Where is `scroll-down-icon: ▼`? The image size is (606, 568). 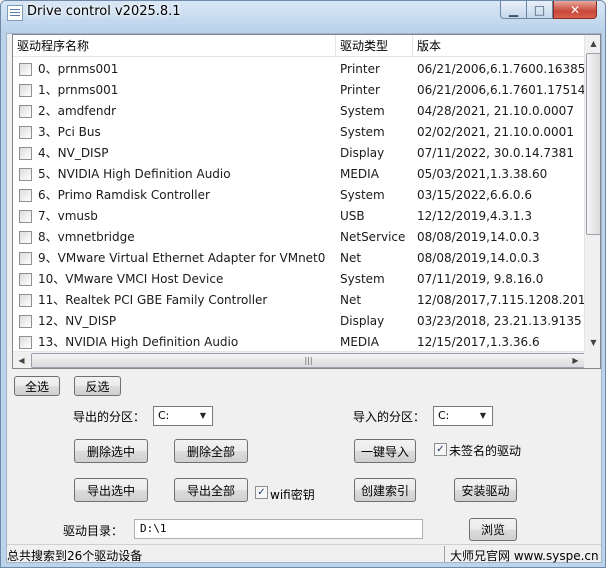 scroll-down-icon: ▼ is located at coordinates (592, 342).